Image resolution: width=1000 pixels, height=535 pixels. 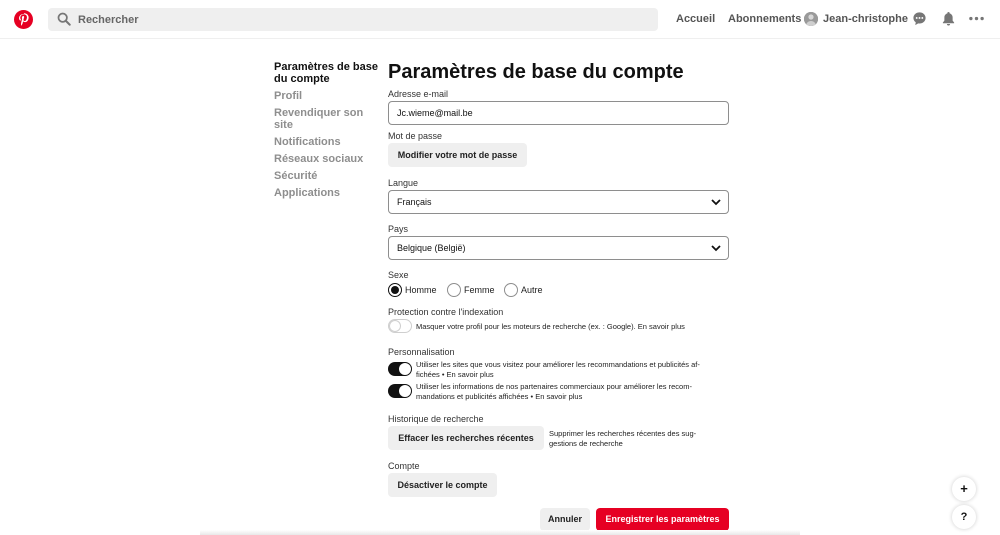 What do you see at coordinates (421, 352) in the screenshot?
I see `personalisation-label: Personnalisation` at bounding box center [421, 352].